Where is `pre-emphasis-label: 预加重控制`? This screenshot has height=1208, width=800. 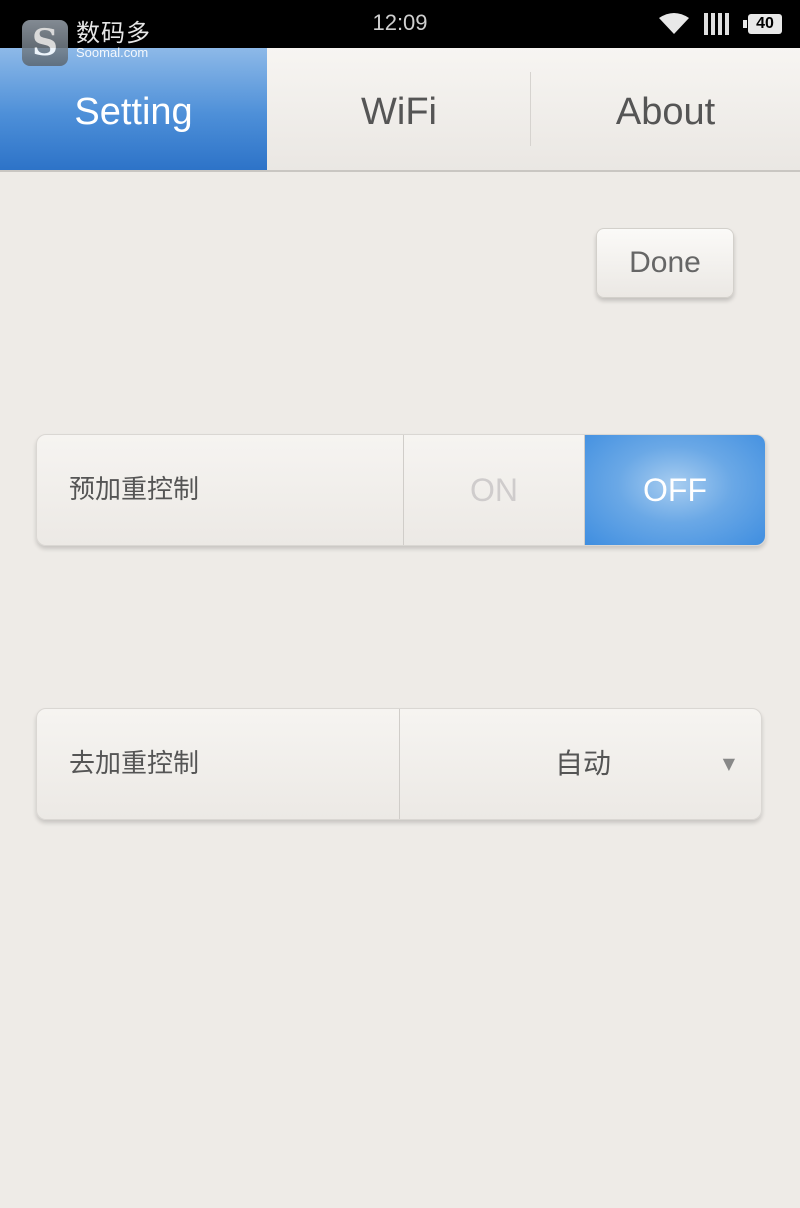
pre-emphasis-label: 预加重控制 is located at coordinates (134, 490).